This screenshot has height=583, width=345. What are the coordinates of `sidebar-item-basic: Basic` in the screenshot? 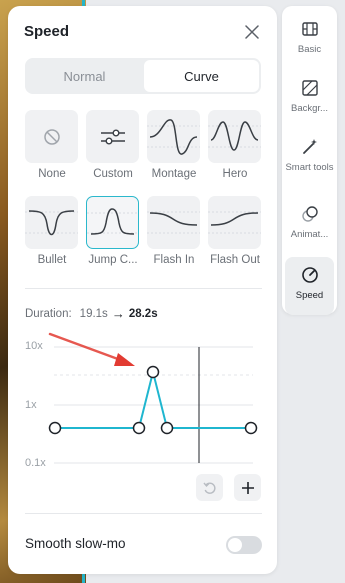 It's located at (309, 40).